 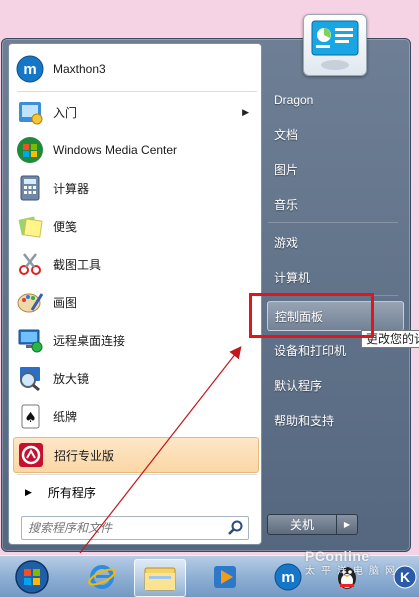 What do you see at coordinates (353, 562) in the screenshot?
I see `watermark: PConline 太平洋电脑网` at bounding box center [353, 562].